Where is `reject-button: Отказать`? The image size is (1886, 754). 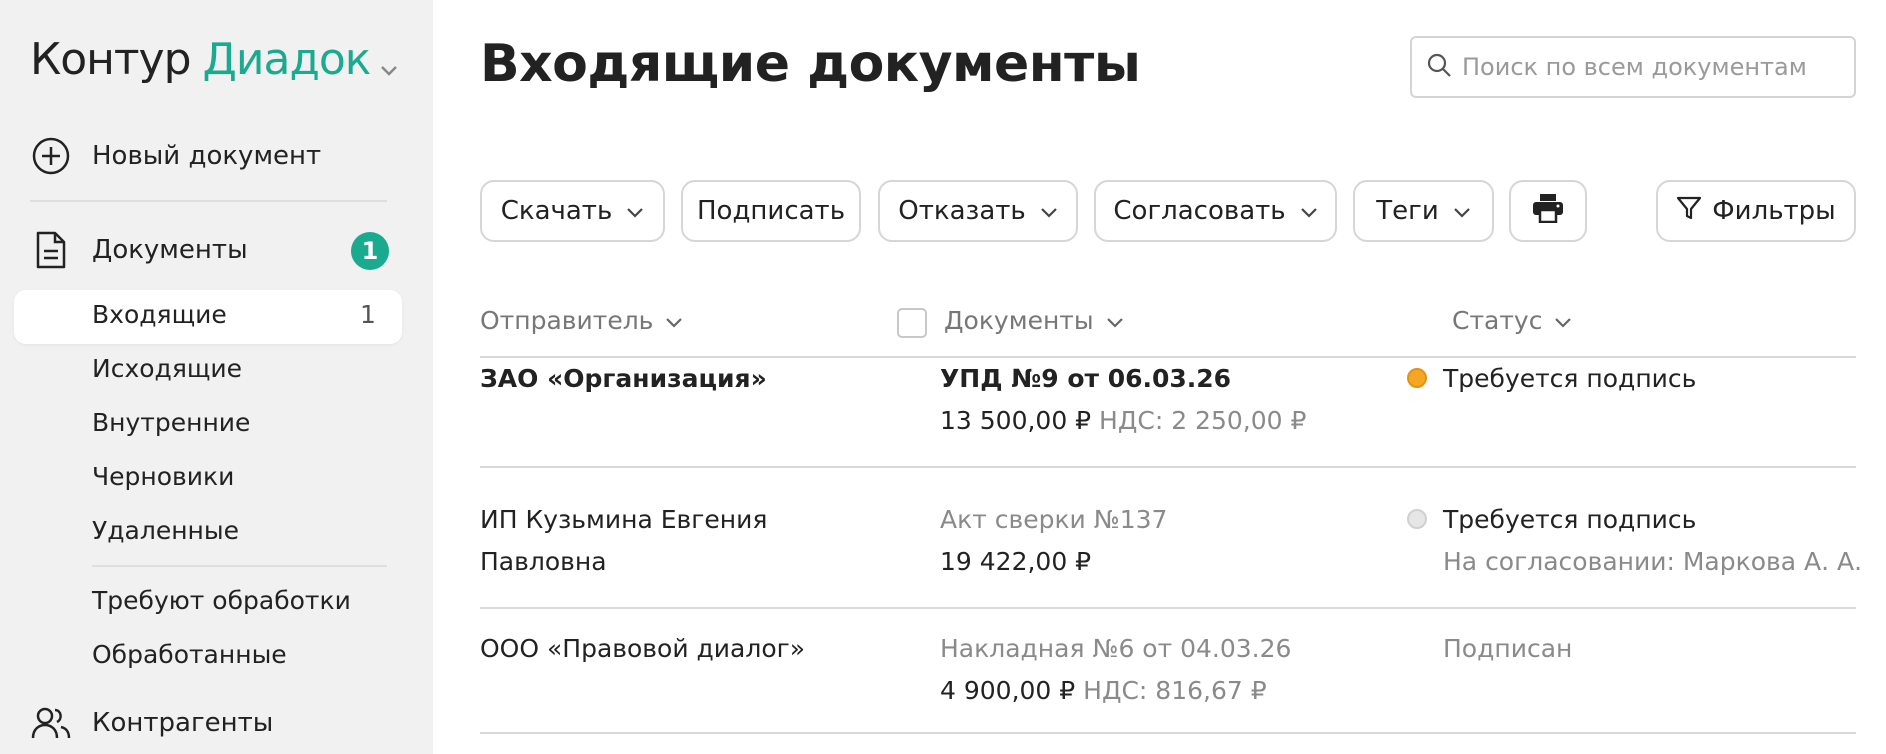
reject-button: Отказать is located at coordinates (978, 211).